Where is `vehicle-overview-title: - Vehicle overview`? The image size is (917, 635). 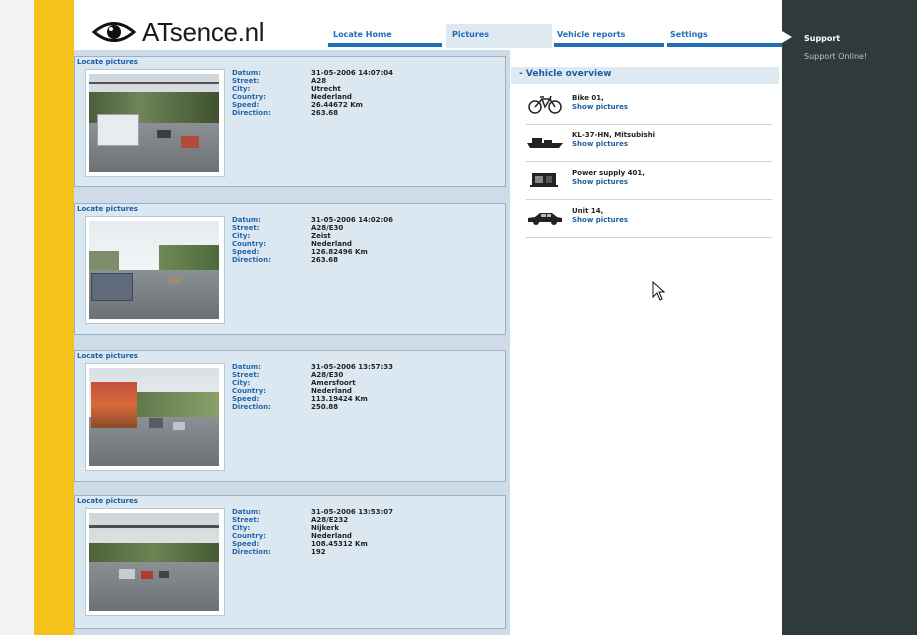
vehicle-overview-title: - Vehicle overview is located at coordinates (565, 74).